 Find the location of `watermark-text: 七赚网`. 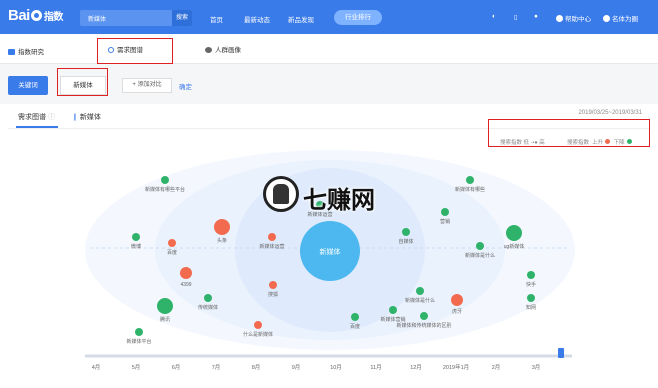

watermark-text: 七赚网 is located at coordinates (339, 200).